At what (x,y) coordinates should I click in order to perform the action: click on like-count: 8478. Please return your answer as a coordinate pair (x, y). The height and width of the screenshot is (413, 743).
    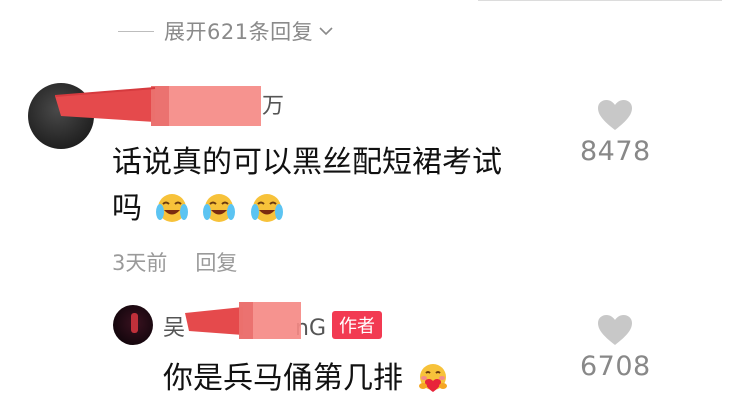
    Looking at the image, I should click on (615, 151).